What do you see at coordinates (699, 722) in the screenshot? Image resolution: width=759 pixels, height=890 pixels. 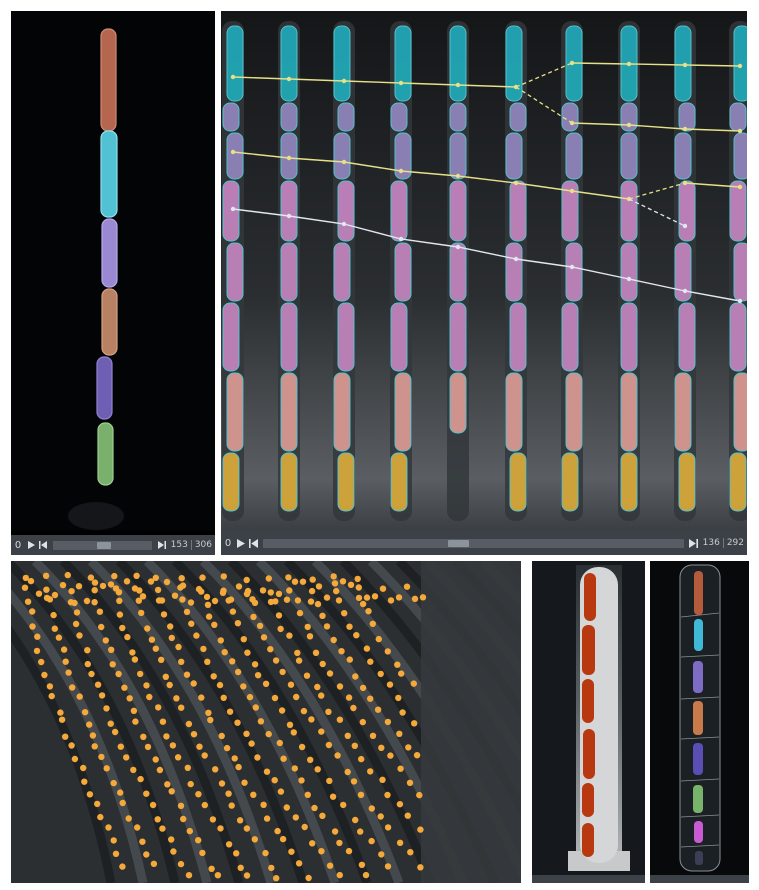 I see `labeled-trench-panel` at bounding box center [699, 722].